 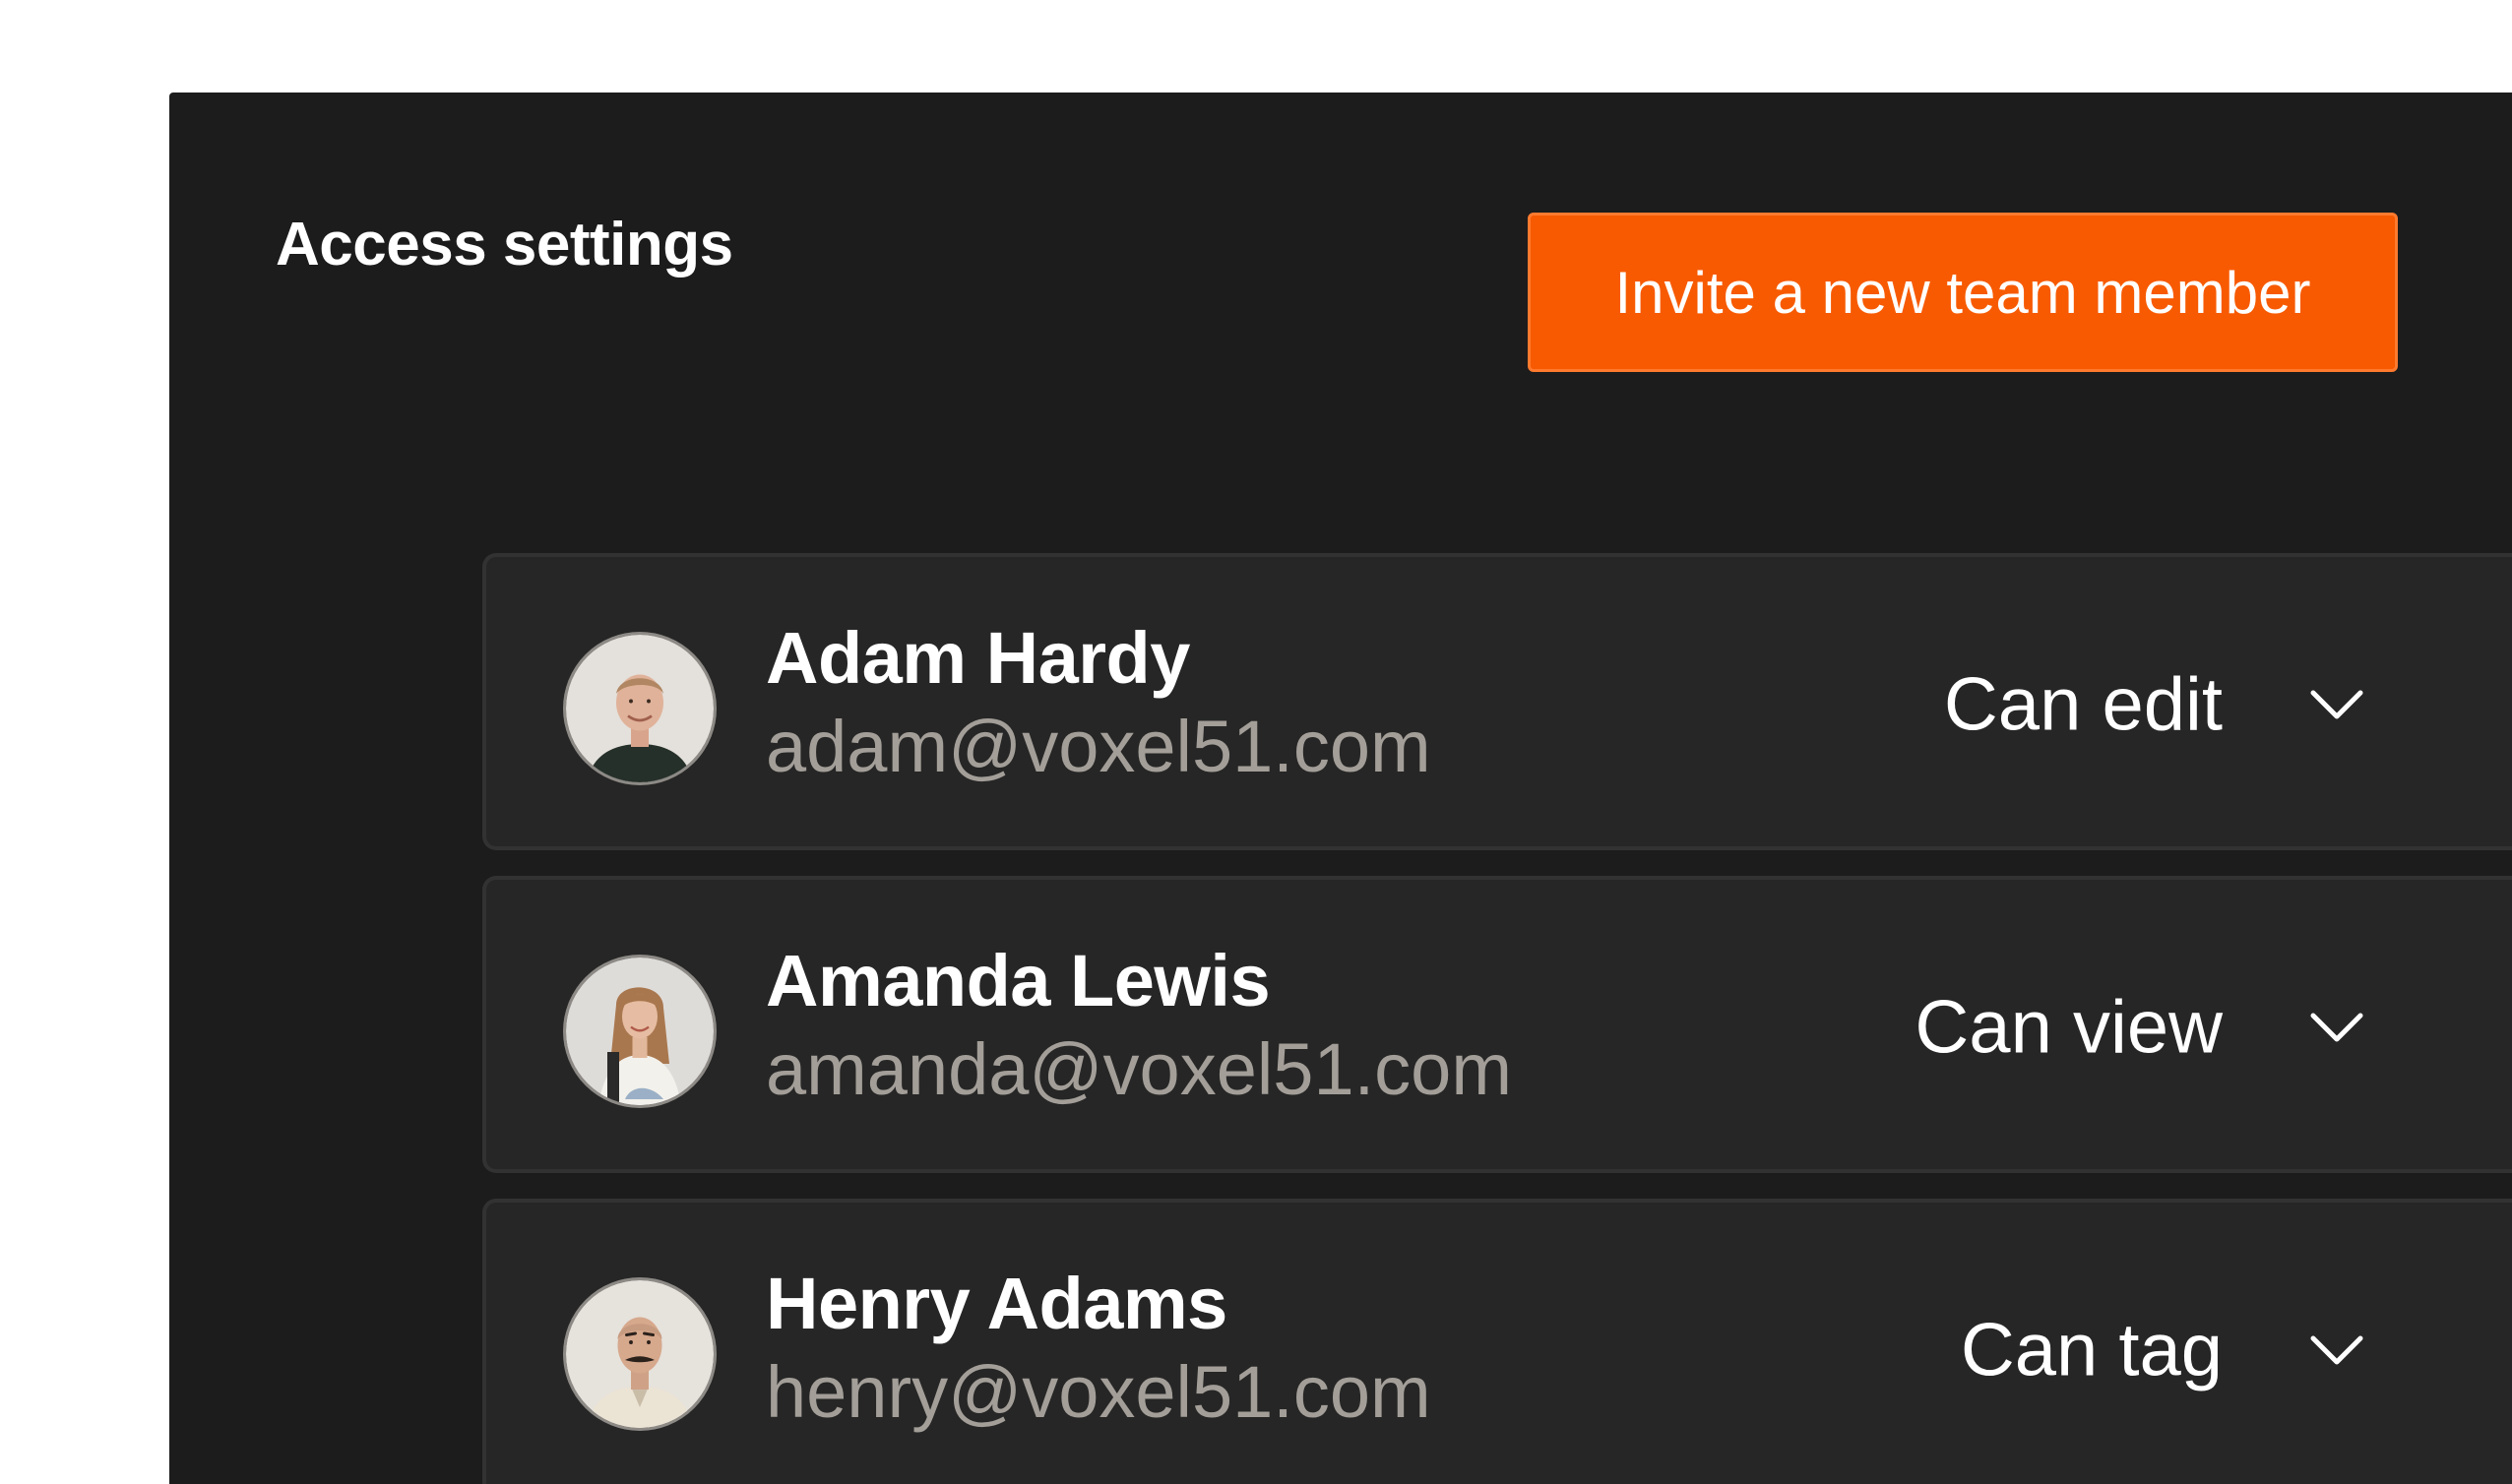 What do you see at coordinates (1019, 981) in the screenshot?
I see `member-name: Amanda Lewis` at bounding box center [1019, 981].